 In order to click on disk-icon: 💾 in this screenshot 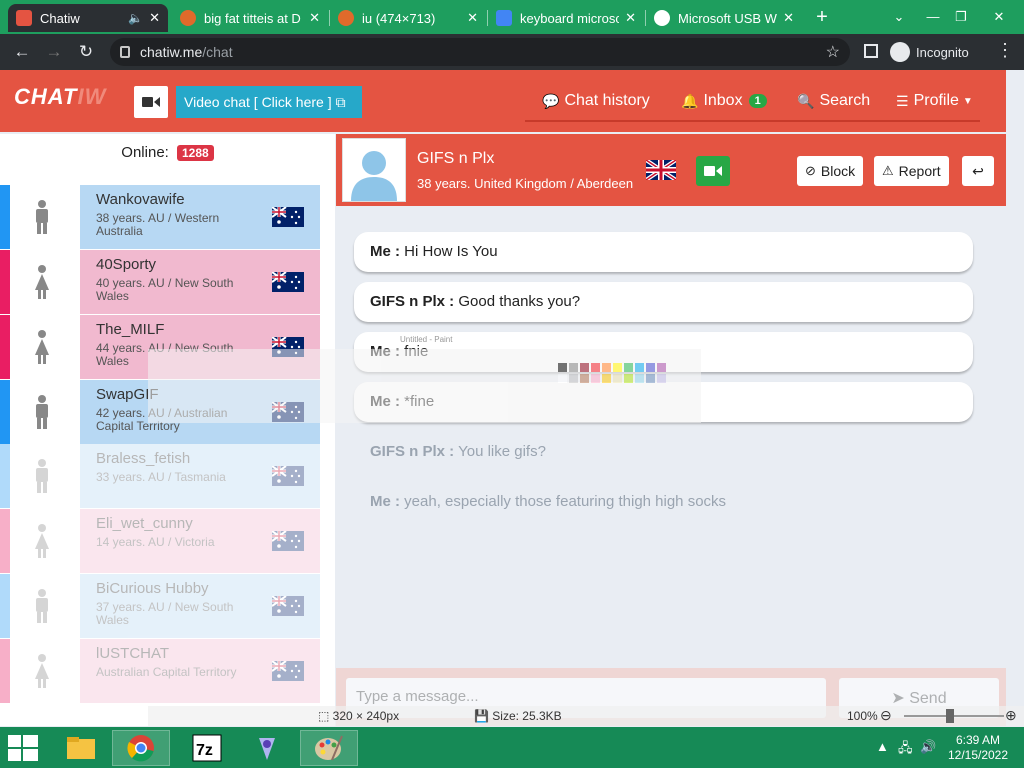, I will do `click(483, 716)`.